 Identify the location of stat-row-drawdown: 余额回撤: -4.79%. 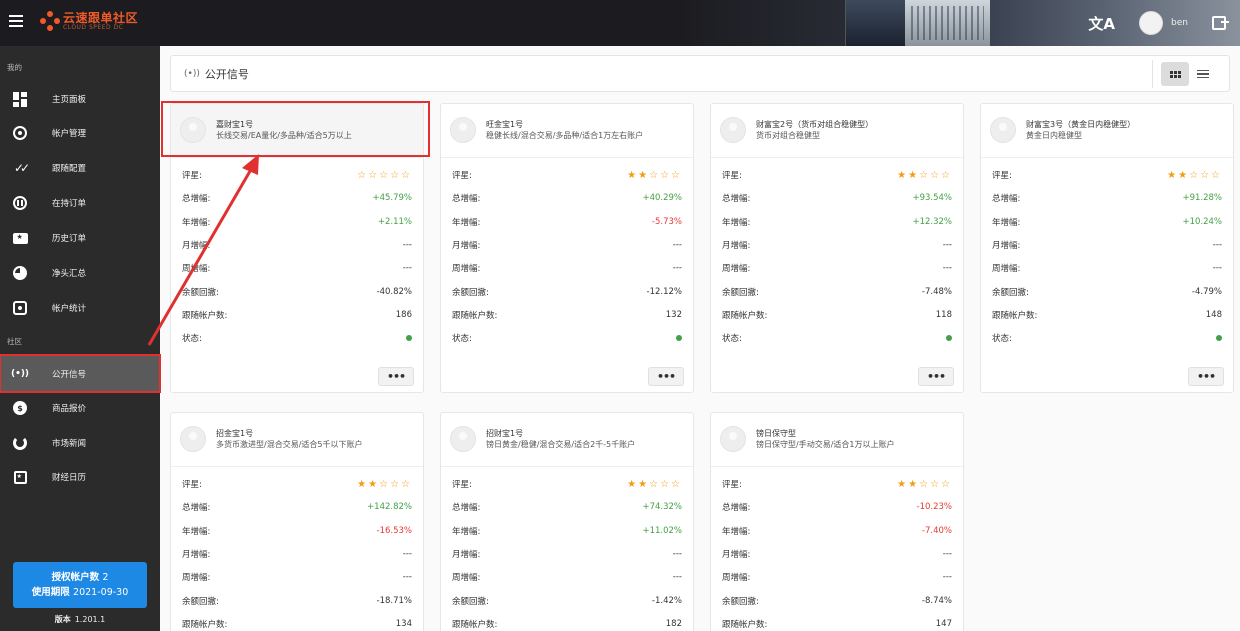
(1107, 292).